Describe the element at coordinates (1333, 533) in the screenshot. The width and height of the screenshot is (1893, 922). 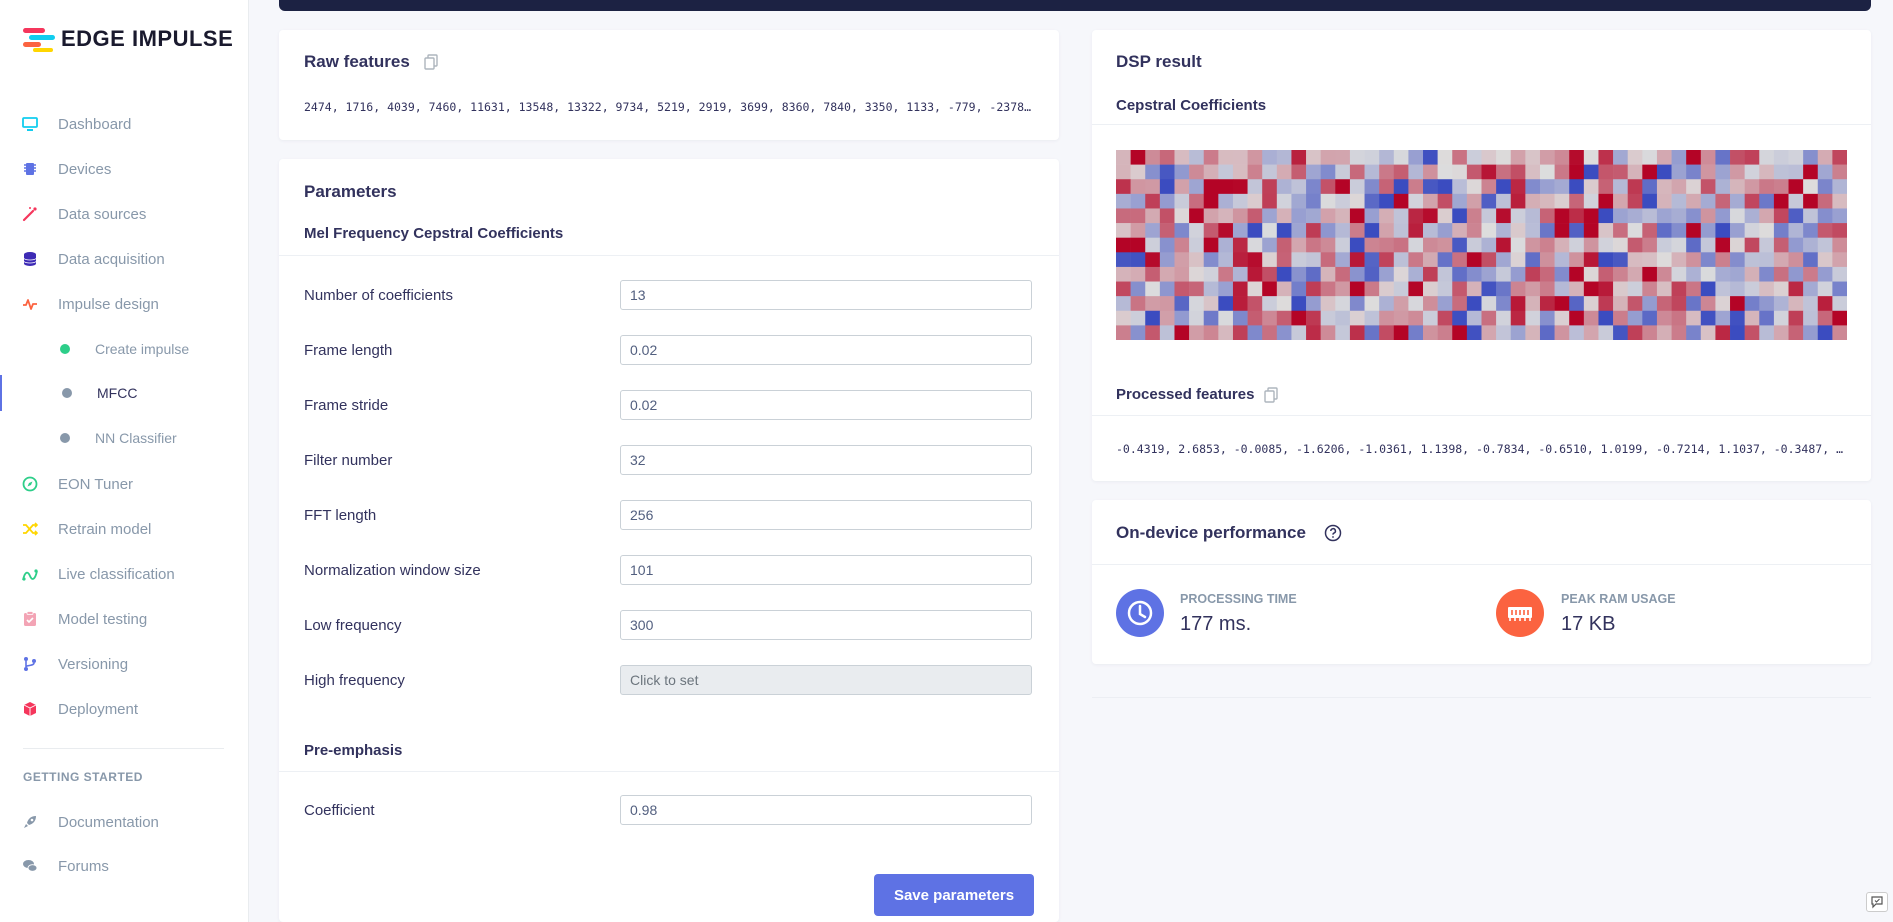
I see `help-circle-icon` at that location.